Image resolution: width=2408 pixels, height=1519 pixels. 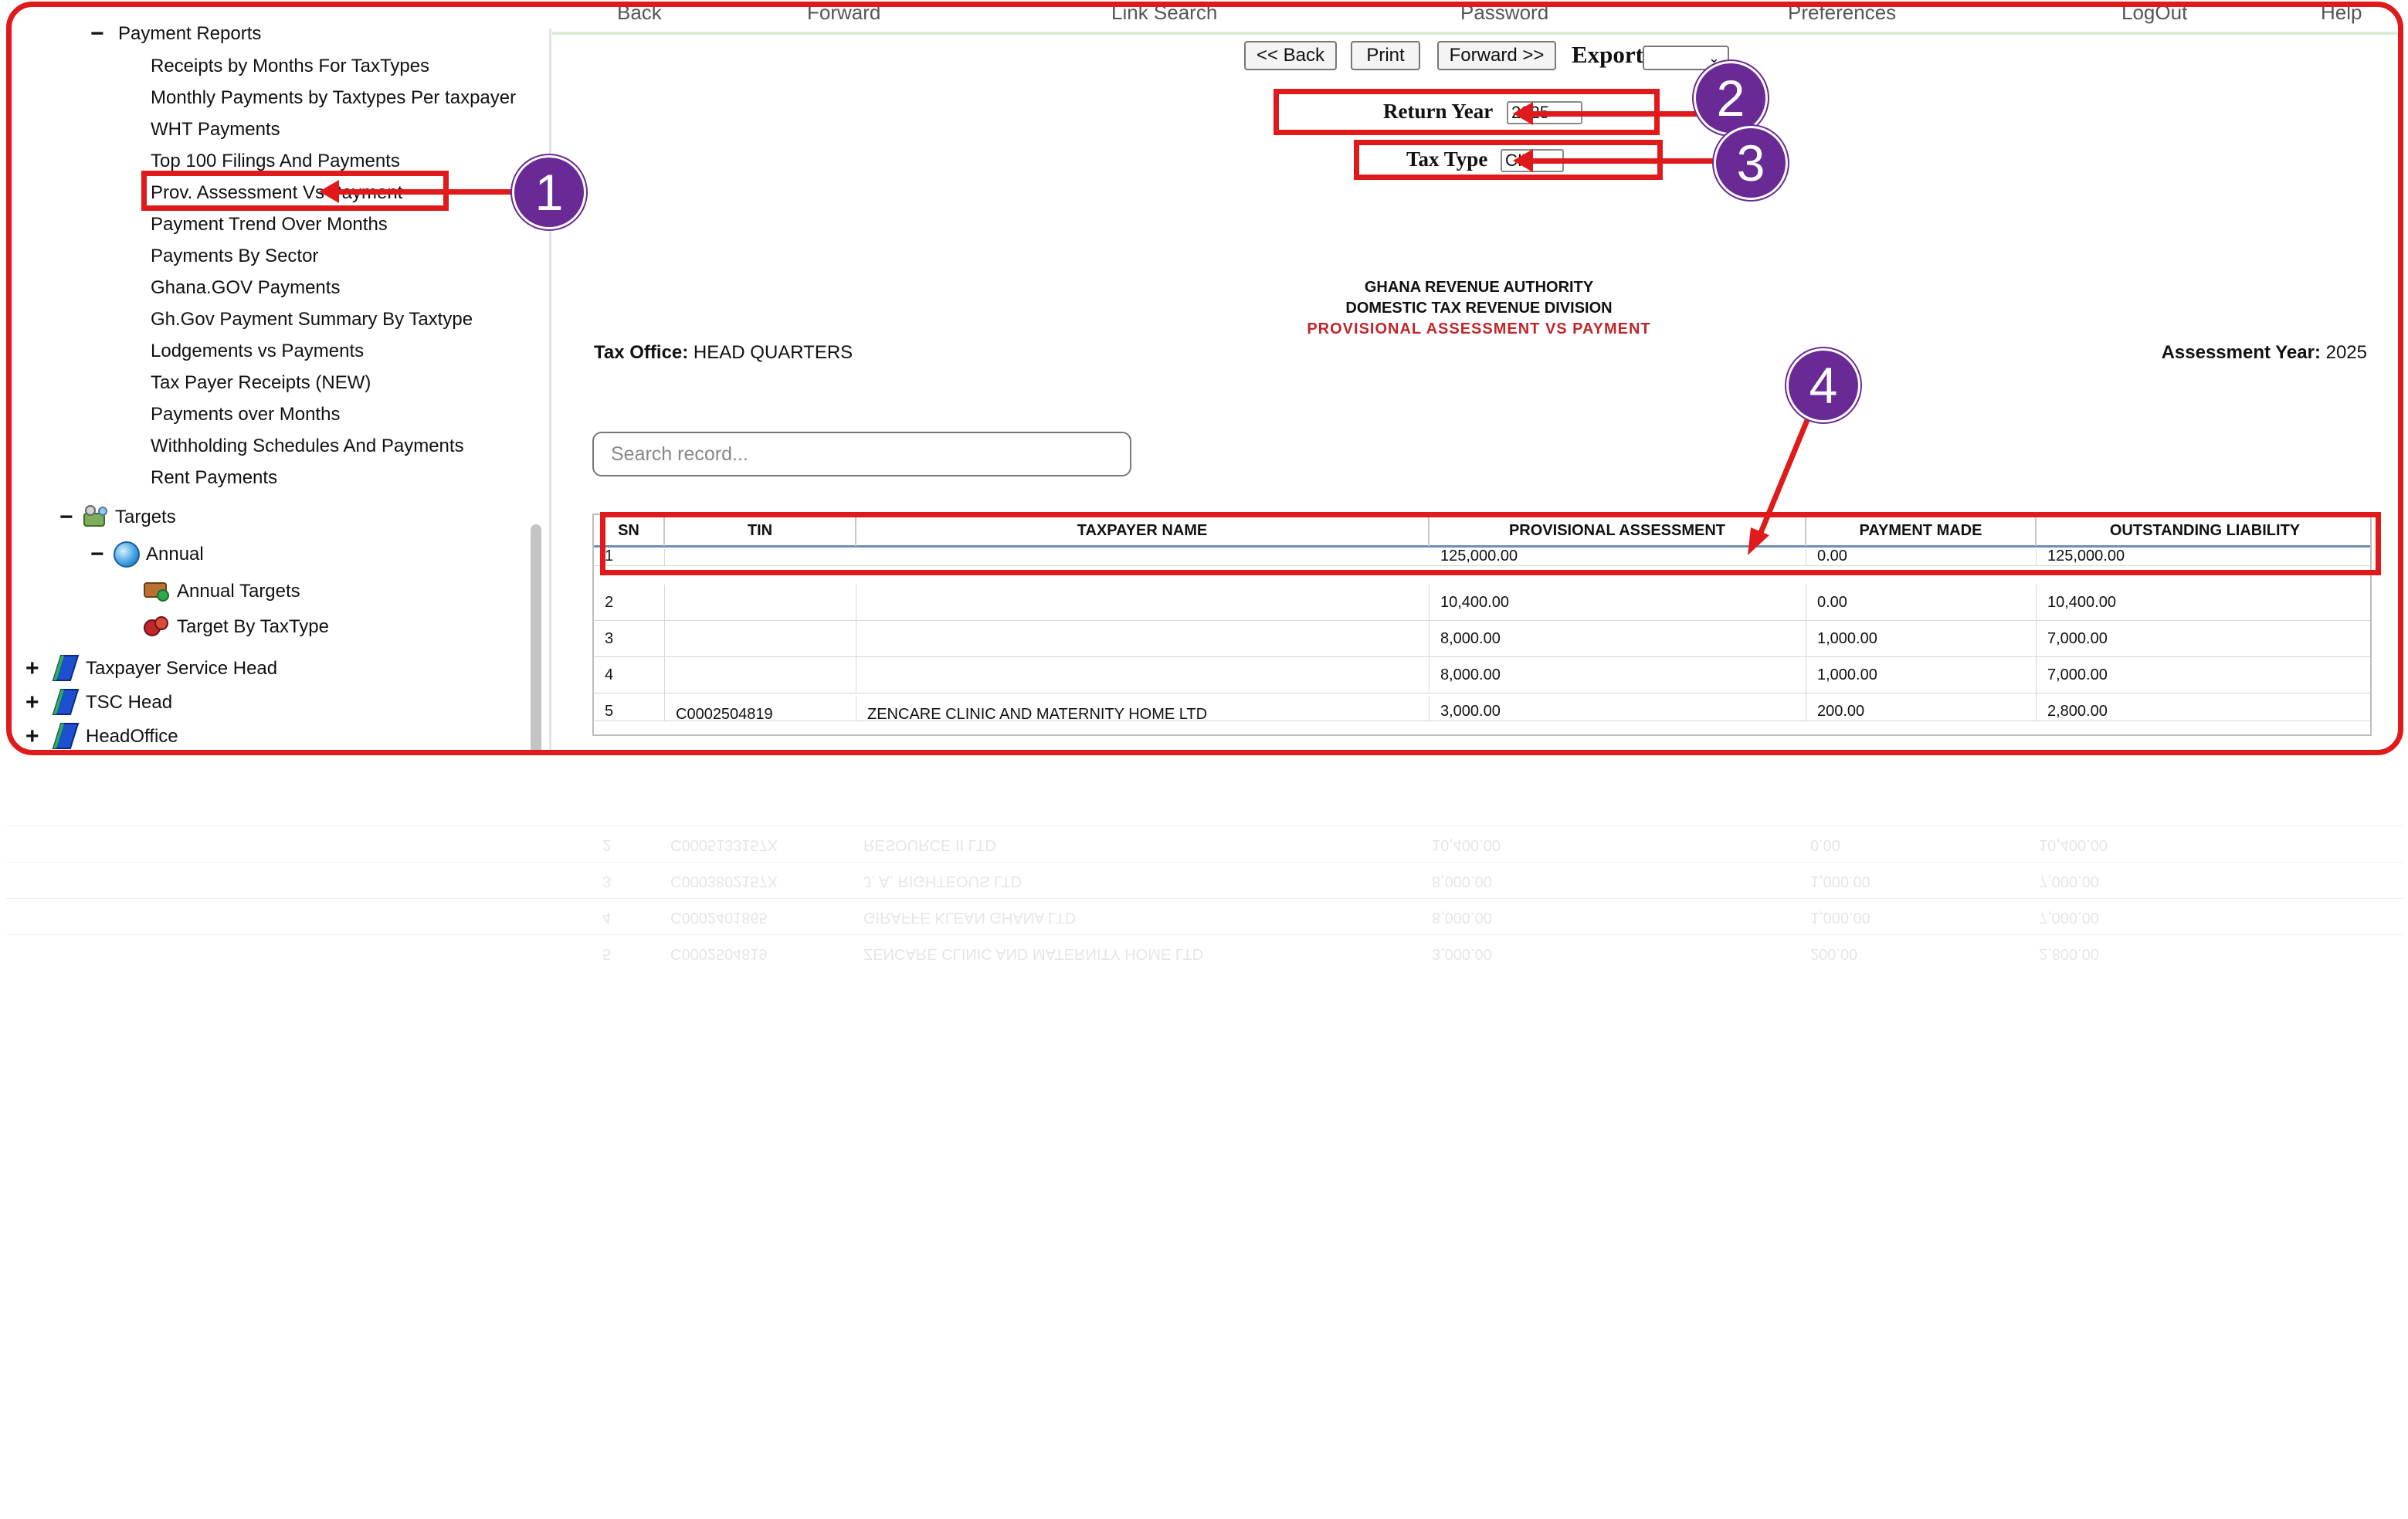 I want to click on reflection-cell: 2, so click(x=607, y=844).